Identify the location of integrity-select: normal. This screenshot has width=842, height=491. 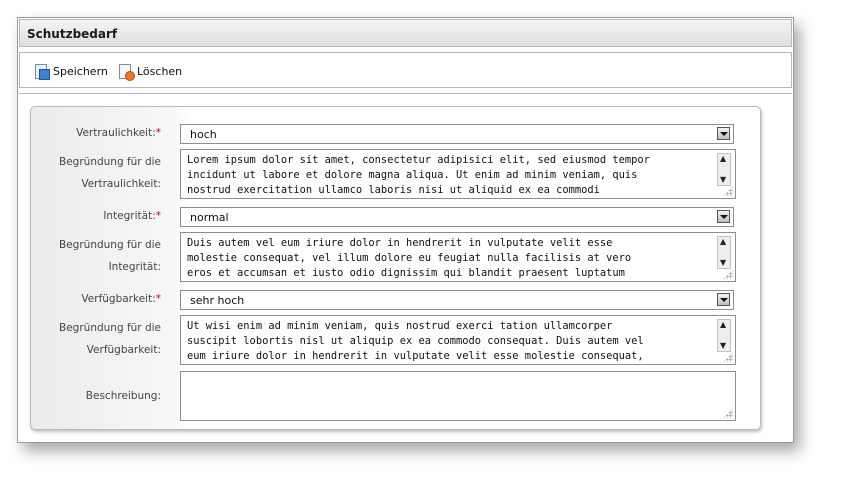
(457, 217).